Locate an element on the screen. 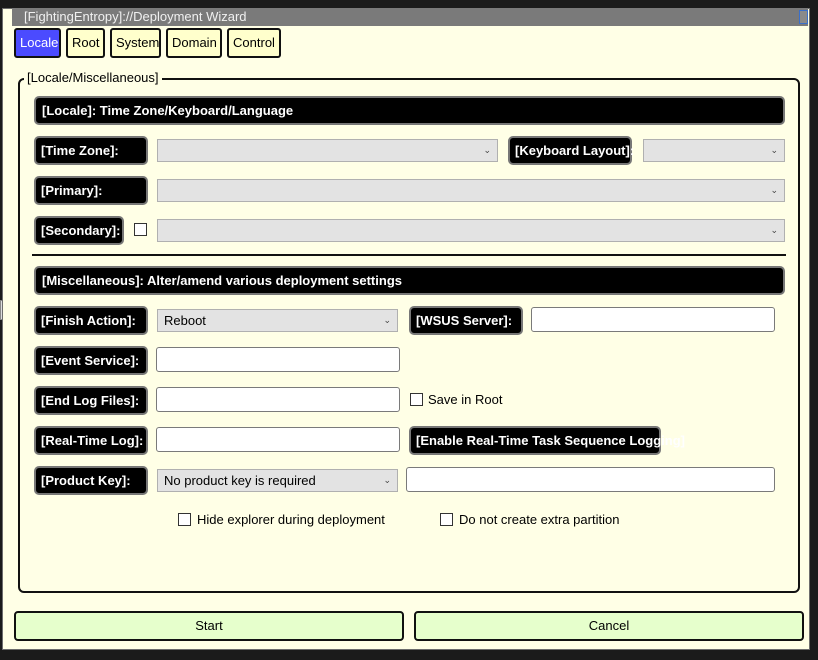 This screenshot has width=818, height=660. groupbox-title: [Locale/Miscellaneous] is located at coordinates (93, 78).